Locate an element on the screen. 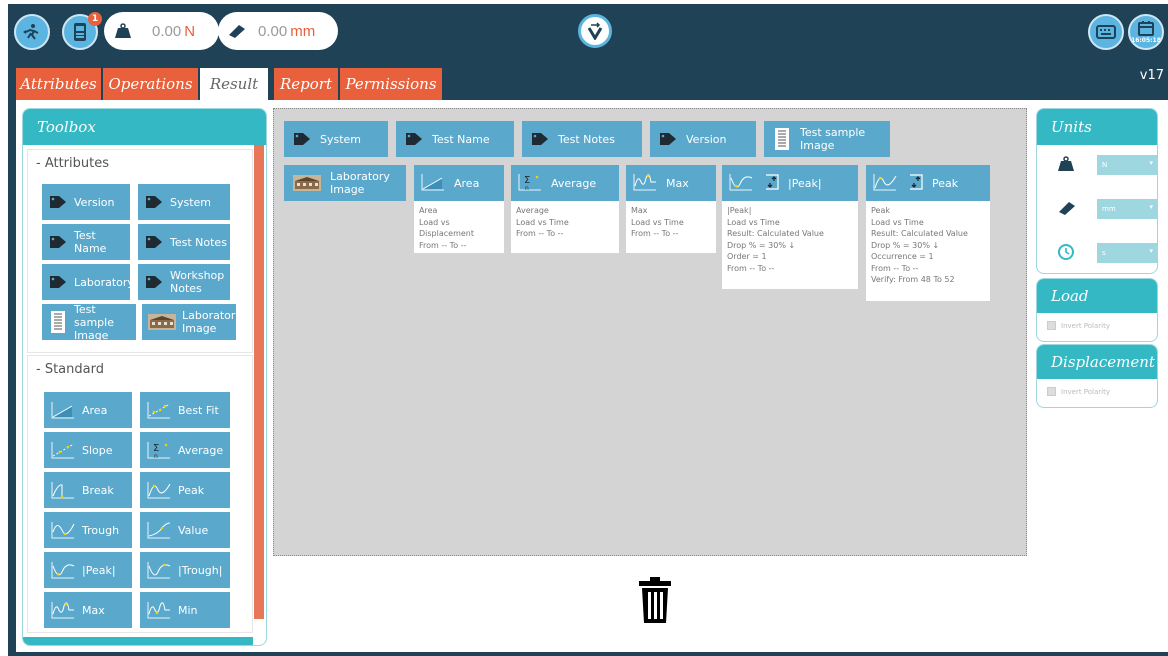 This screenshot has width=1168, height=656. tool-workshop-notes: Workshop Notes is located at coordinates (184, 282).